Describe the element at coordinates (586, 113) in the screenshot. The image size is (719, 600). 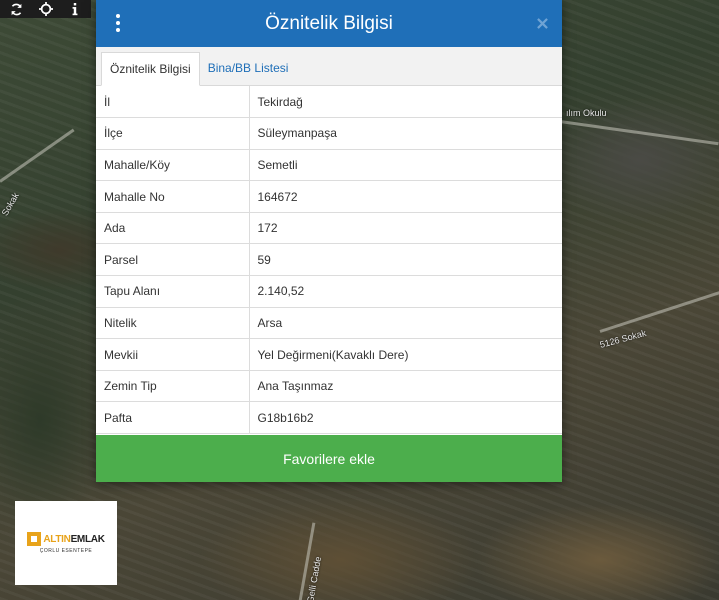
I see `map-label-school: ılım Okulu` at that location.